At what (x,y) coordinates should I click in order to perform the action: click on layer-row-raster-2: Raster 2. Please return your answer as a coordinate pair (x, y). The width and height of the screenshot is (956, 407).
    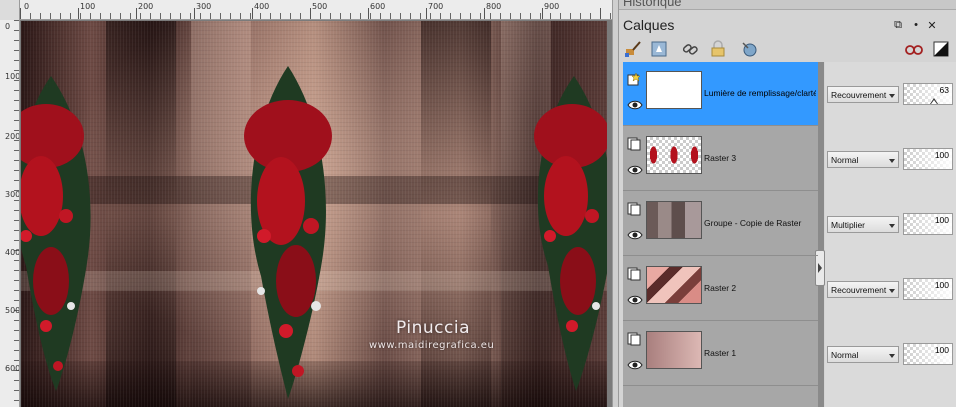
    Looking at the image, I should click on (720, 289).